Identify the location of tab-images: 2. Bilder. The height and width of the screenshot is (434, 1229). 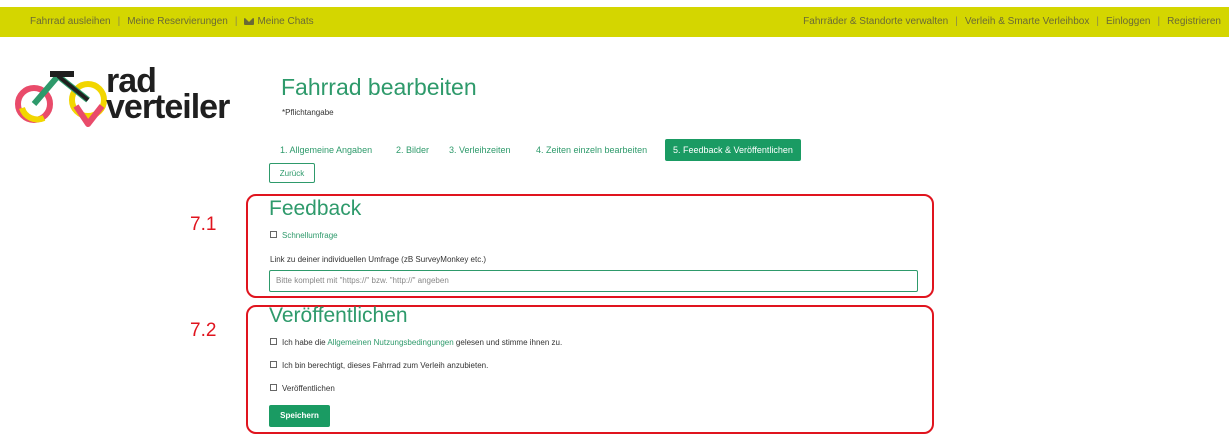
(412, 150).